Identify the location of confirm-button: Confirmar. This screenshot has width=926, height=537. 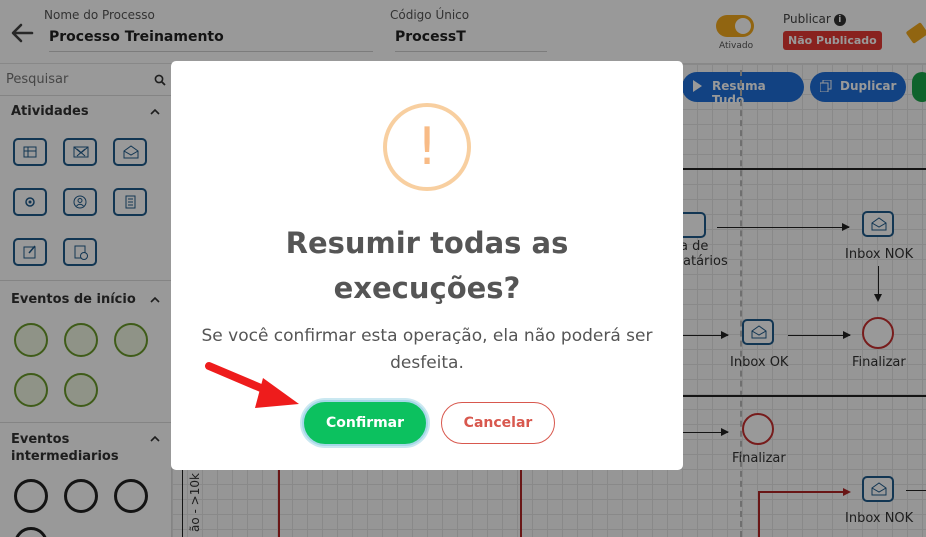
(365, 423).